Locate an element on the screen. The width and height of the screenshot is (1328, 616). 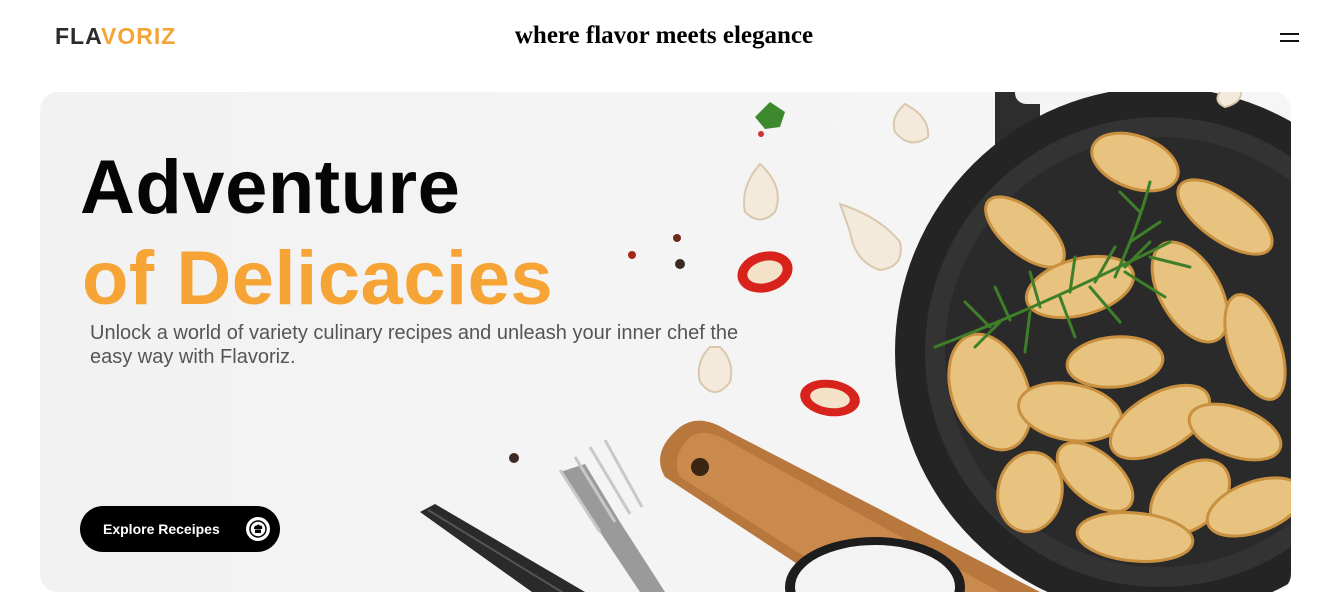
explore-recipes-button: Explore Receipes is located at coordinates (180, 529).